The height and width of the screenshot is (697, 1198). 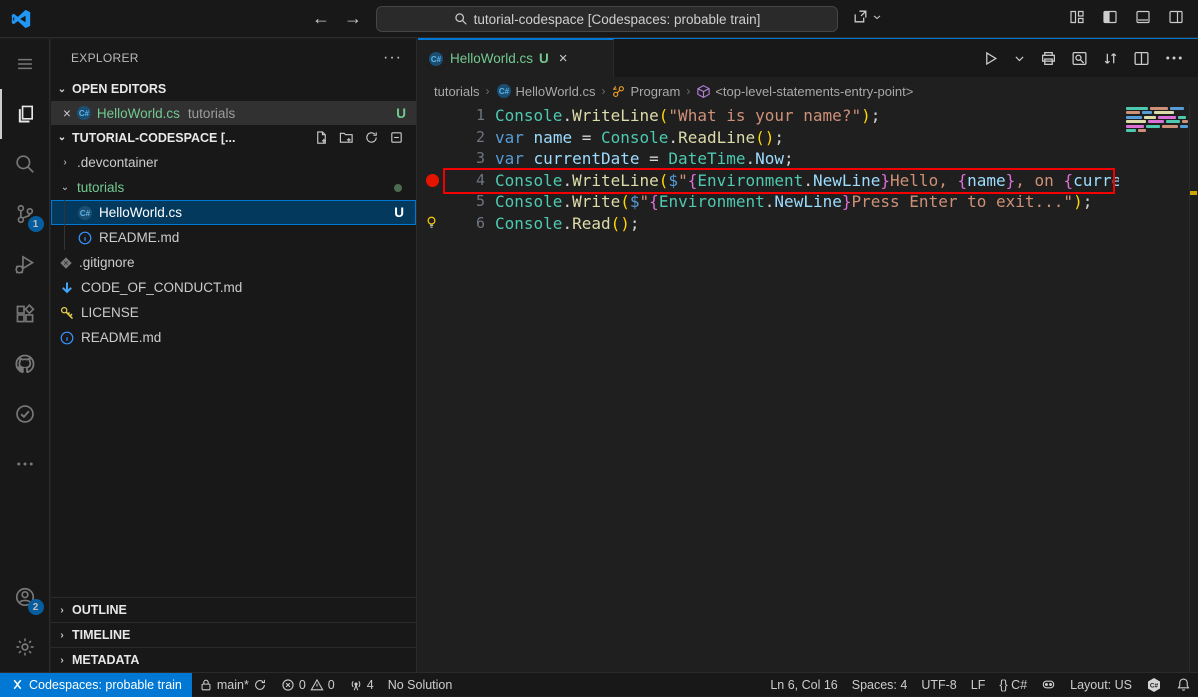 I want to click on activity-item-github, so click(x=25, y=364).